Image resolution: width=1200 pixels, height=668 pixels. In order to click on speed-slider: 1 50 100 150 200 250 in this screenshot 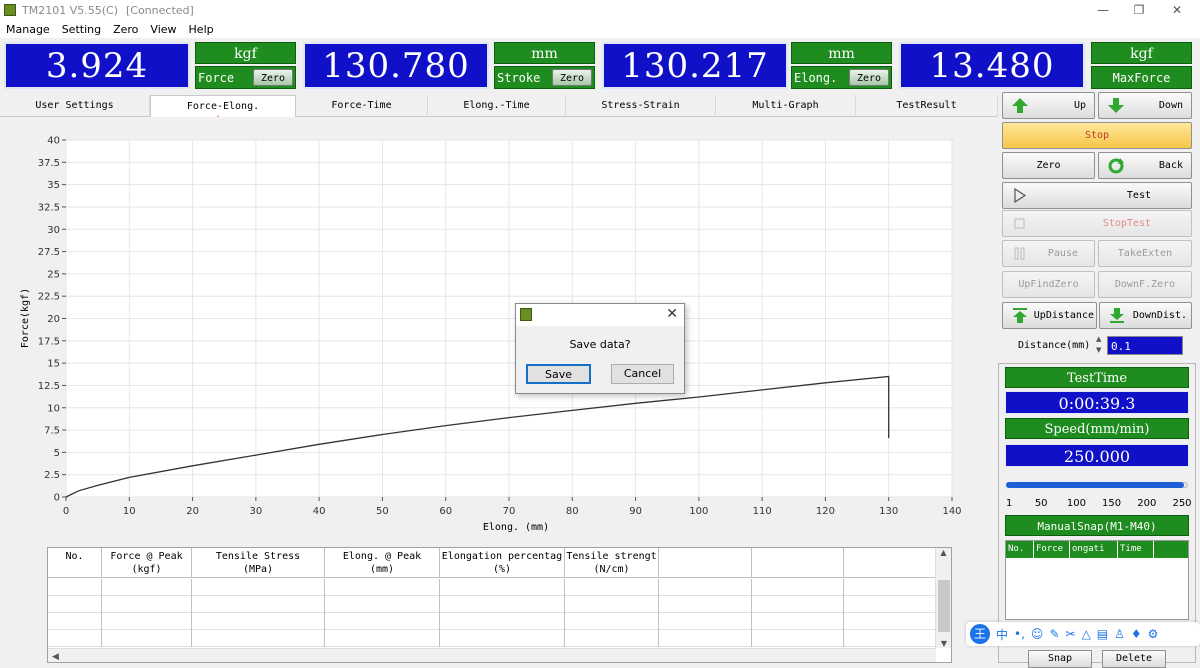, I will do `click(1099, 493)`.